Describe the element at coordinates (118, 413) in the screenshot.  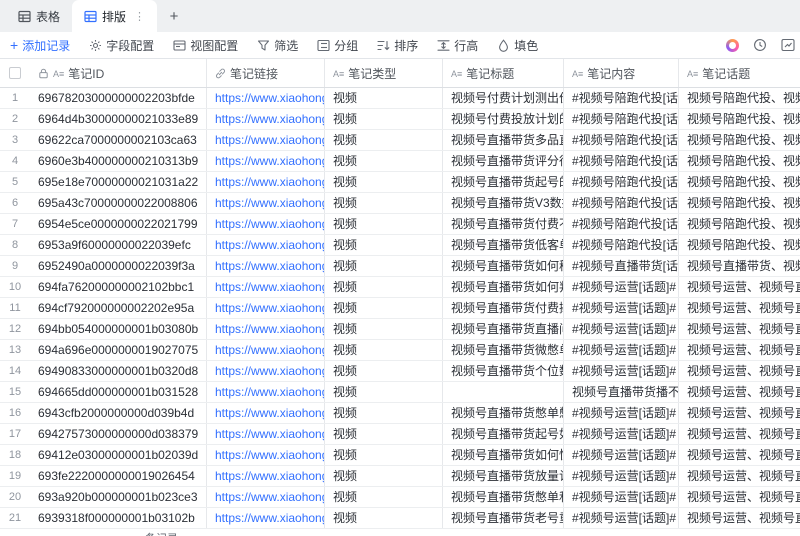
I see `note-id-cell: 6943cfb2000000000d039b4d` at that location.